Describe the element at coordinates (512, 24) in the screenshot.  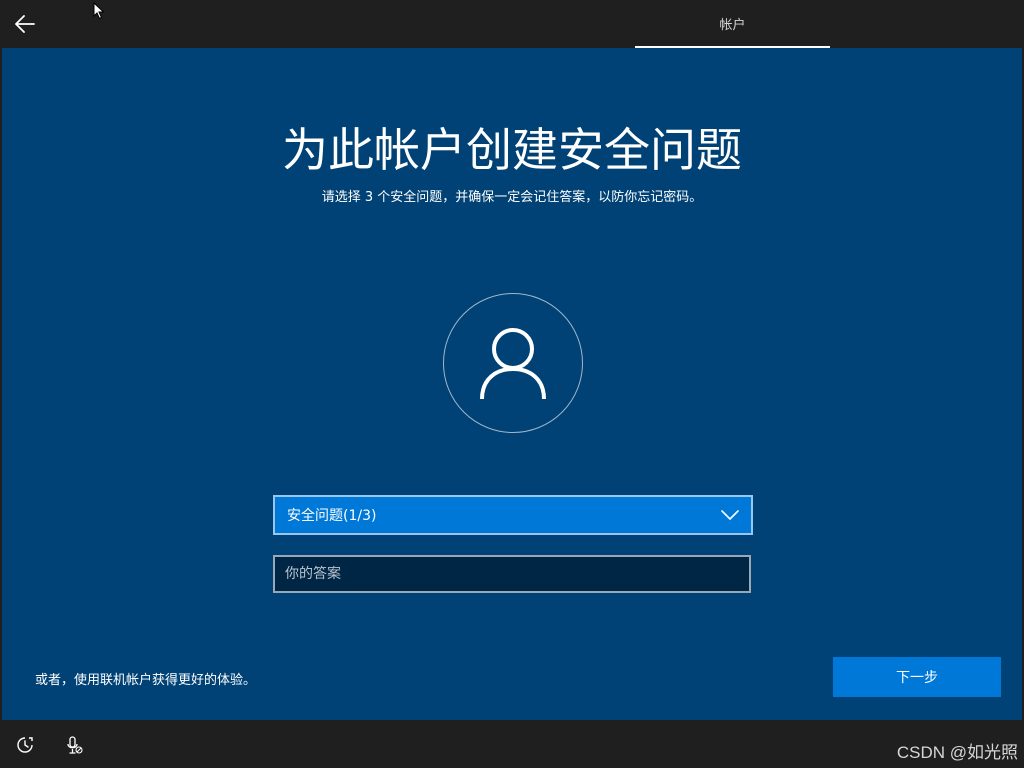
I see `top-bar: 帐户` at that location.